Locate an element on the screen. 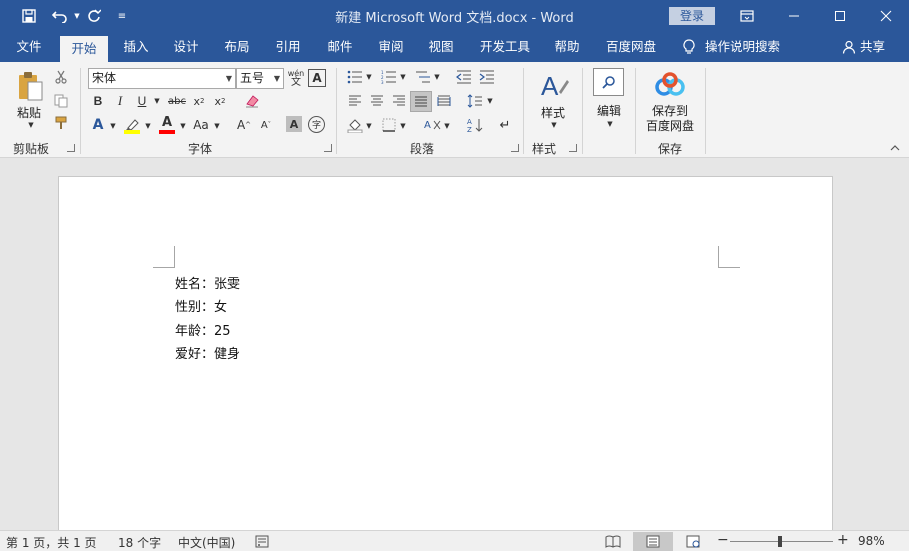  zoom-in-button: + is located at coordinates (843, 540).